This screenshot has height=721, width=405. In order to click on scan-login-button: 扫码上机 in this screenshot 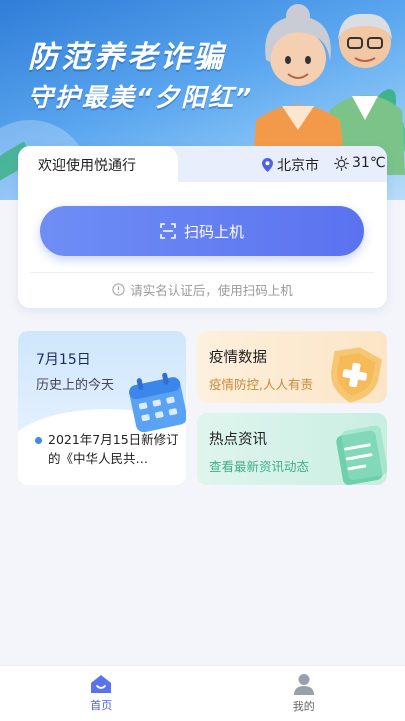, I will do `click(202, 231)`.